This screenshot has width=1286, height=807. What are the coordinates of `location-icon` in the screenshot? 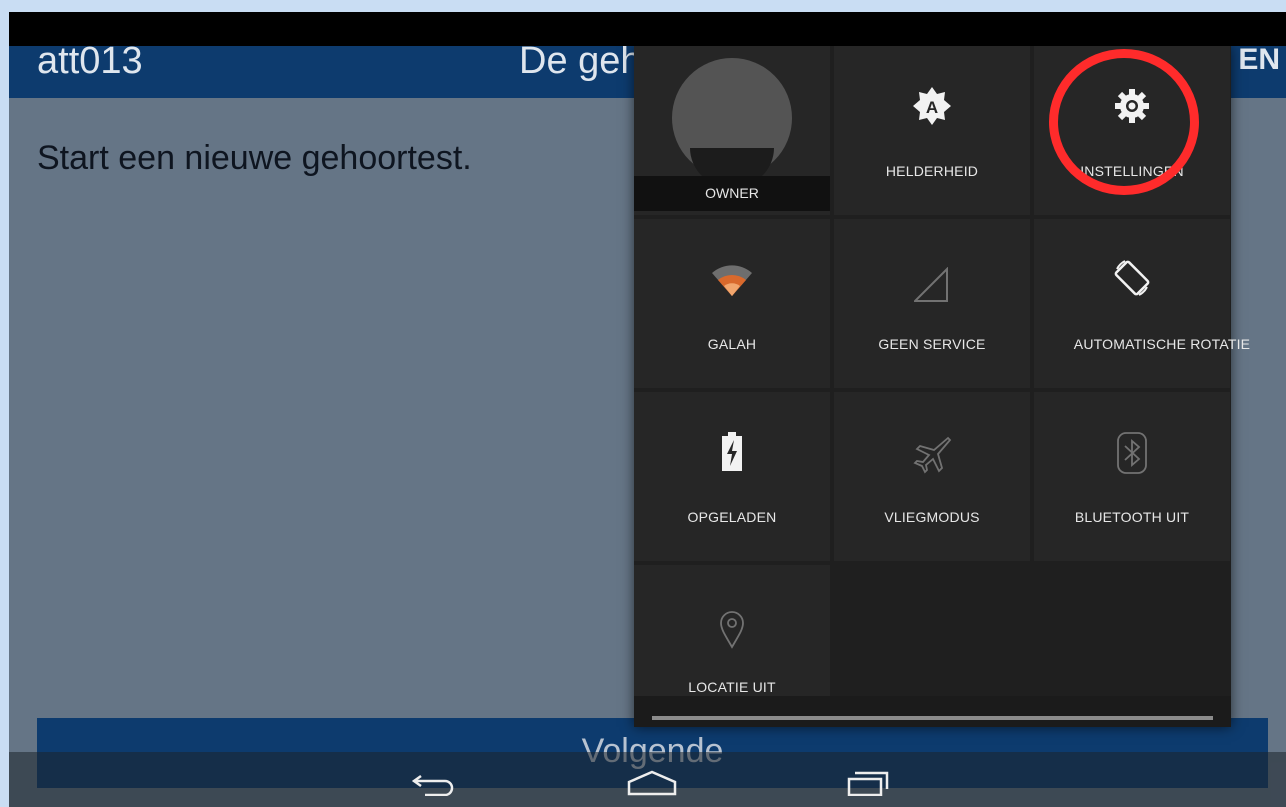 It's located at (732, 632).